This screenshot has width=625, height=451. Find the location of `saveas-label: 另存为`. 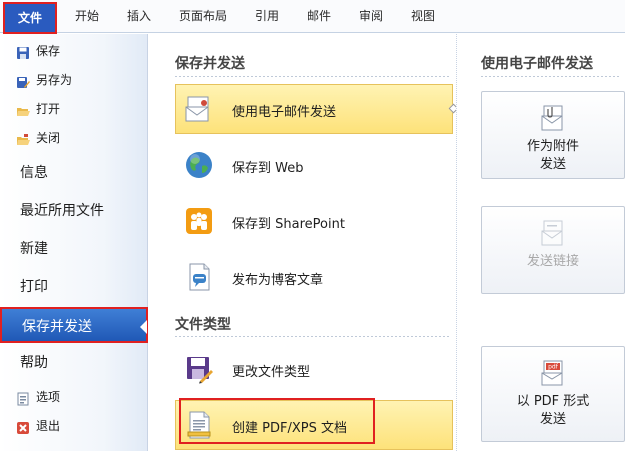

saveas-label: 另存为 is located at coordinates (54, 80).